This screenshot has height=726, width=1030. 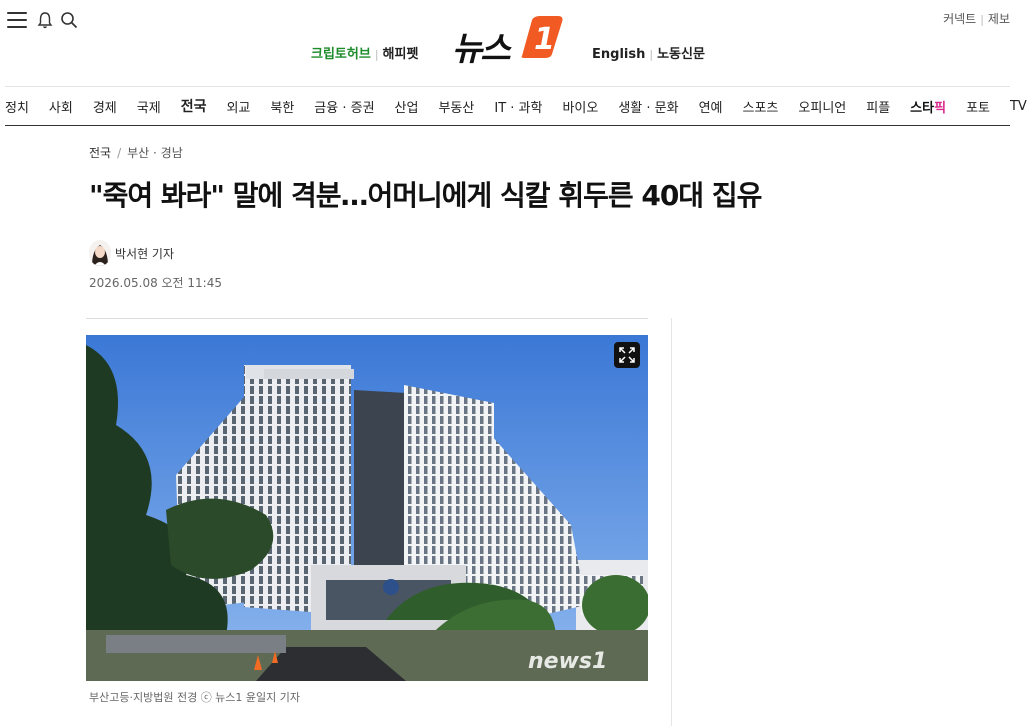 I want to click on author-name: 박서현 기자, so click(x=144, y=253).